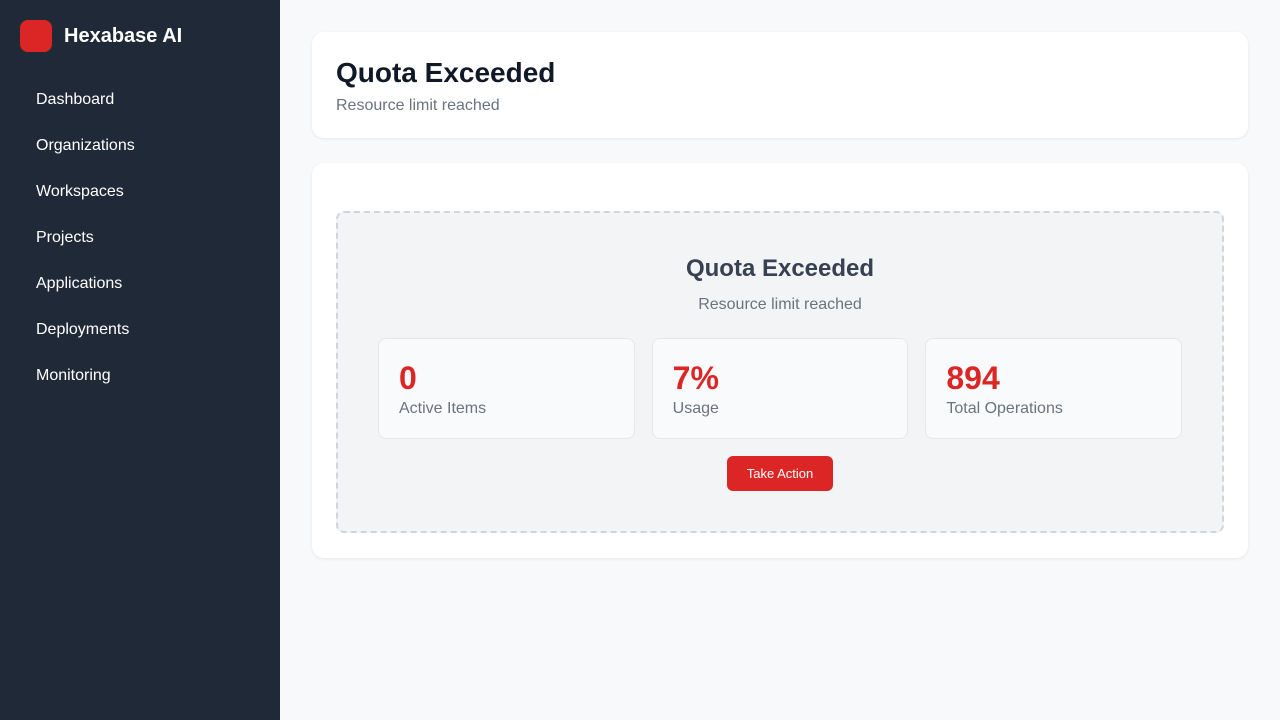 The image size is (1280, 720). Describe the element at coordinates (695, 378) in the screenshot. I see `stat-value: 7%` at that location.